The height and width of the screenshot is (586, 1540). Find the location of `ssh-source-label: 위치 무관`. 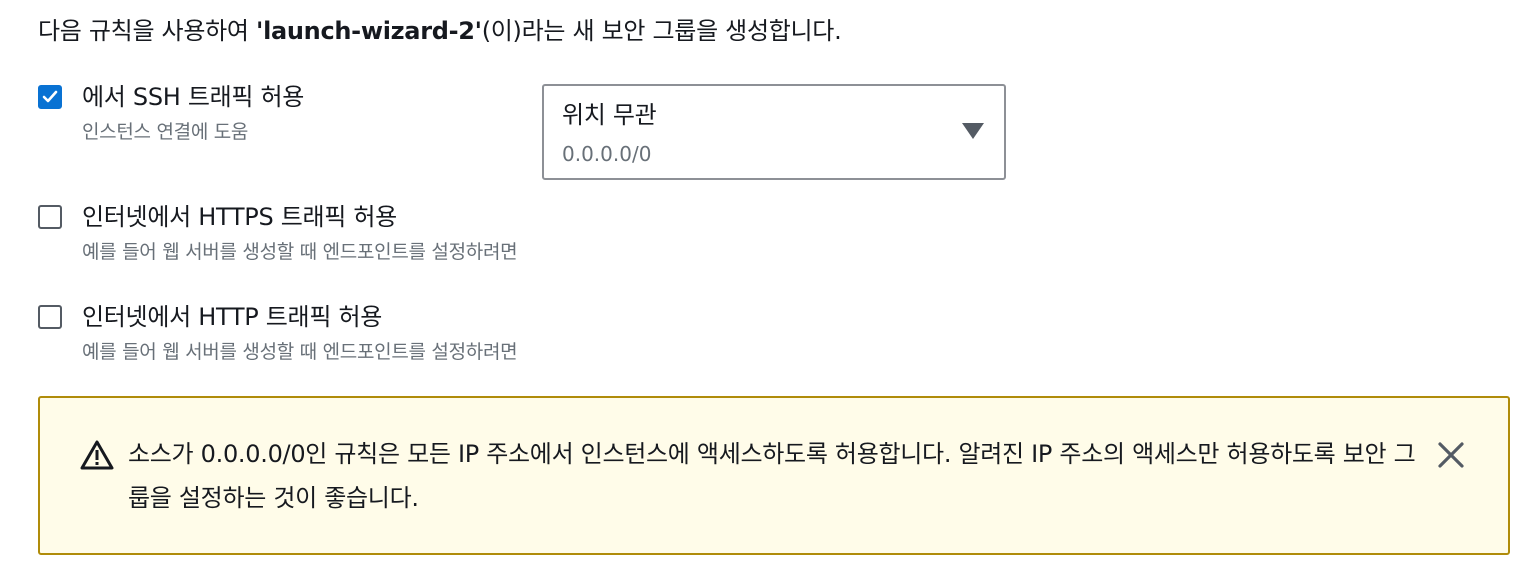

ssh-source-label: 위치 무관 is located at coordinates (609, 115).